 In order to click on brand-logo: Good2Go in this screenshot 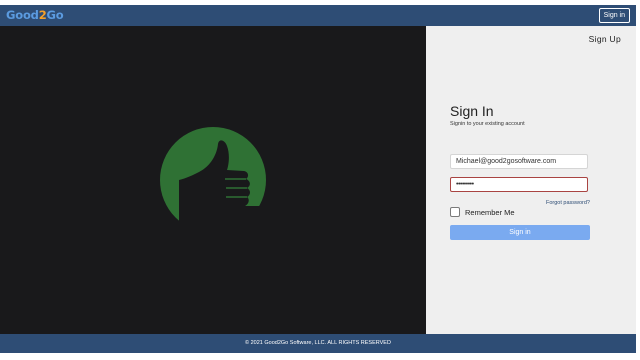, I will do `click(35, 15)`.